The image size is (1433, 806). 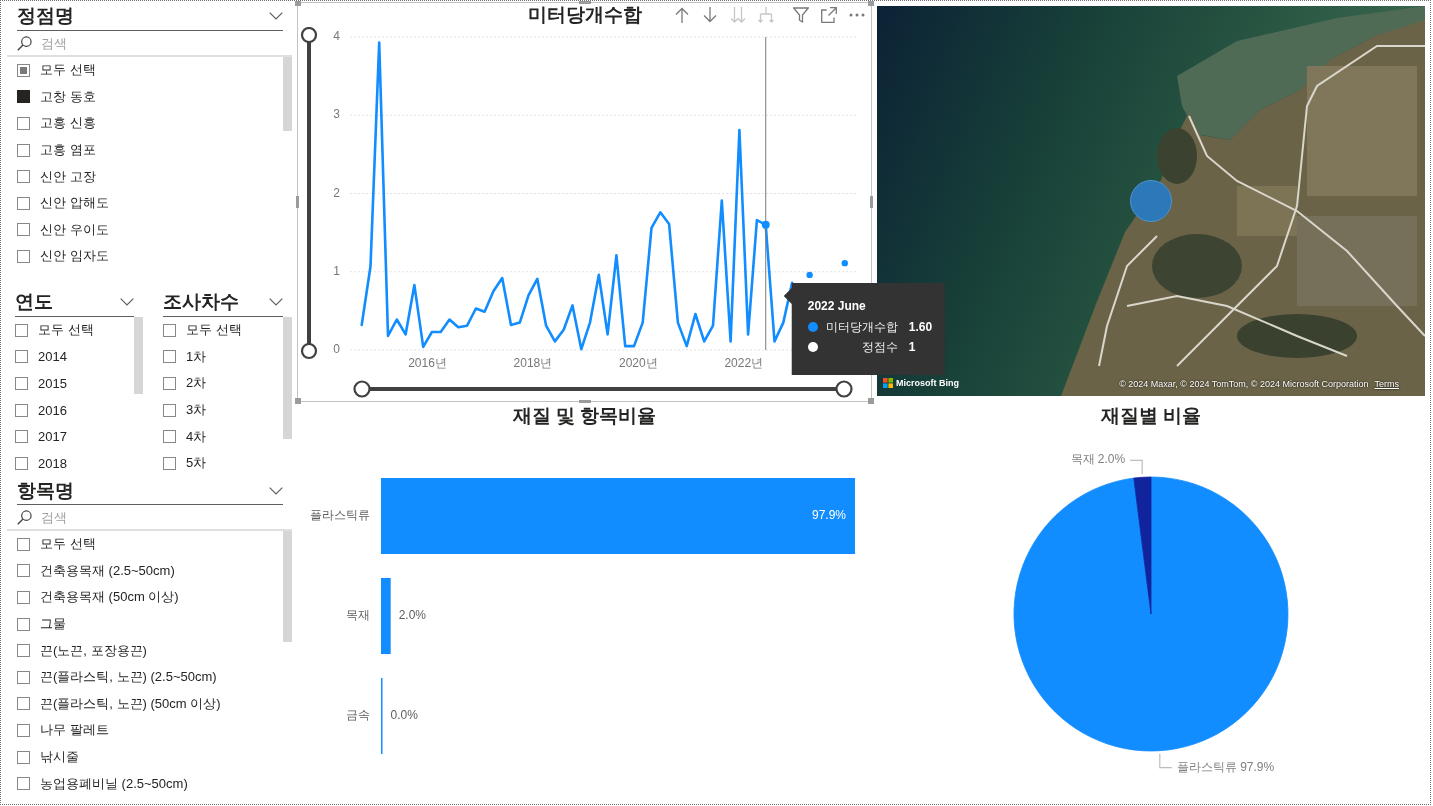 What do you see at coordinates (41, 383) in the screenshot?
I see `slicer-option: 2015` at bounding box center [41, 383].